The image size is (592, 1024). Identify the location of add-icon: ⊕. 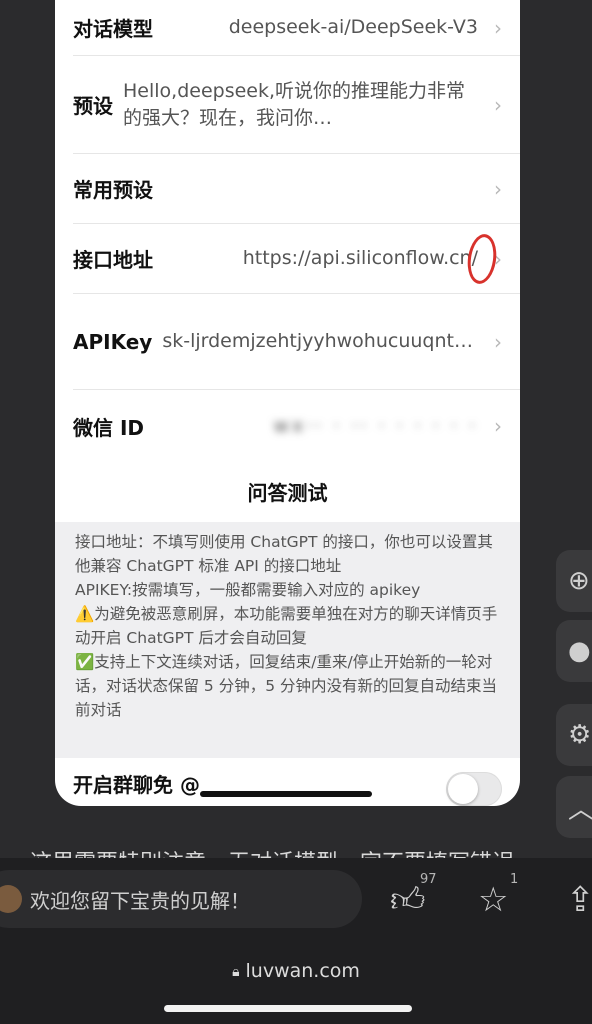
(574, 581).